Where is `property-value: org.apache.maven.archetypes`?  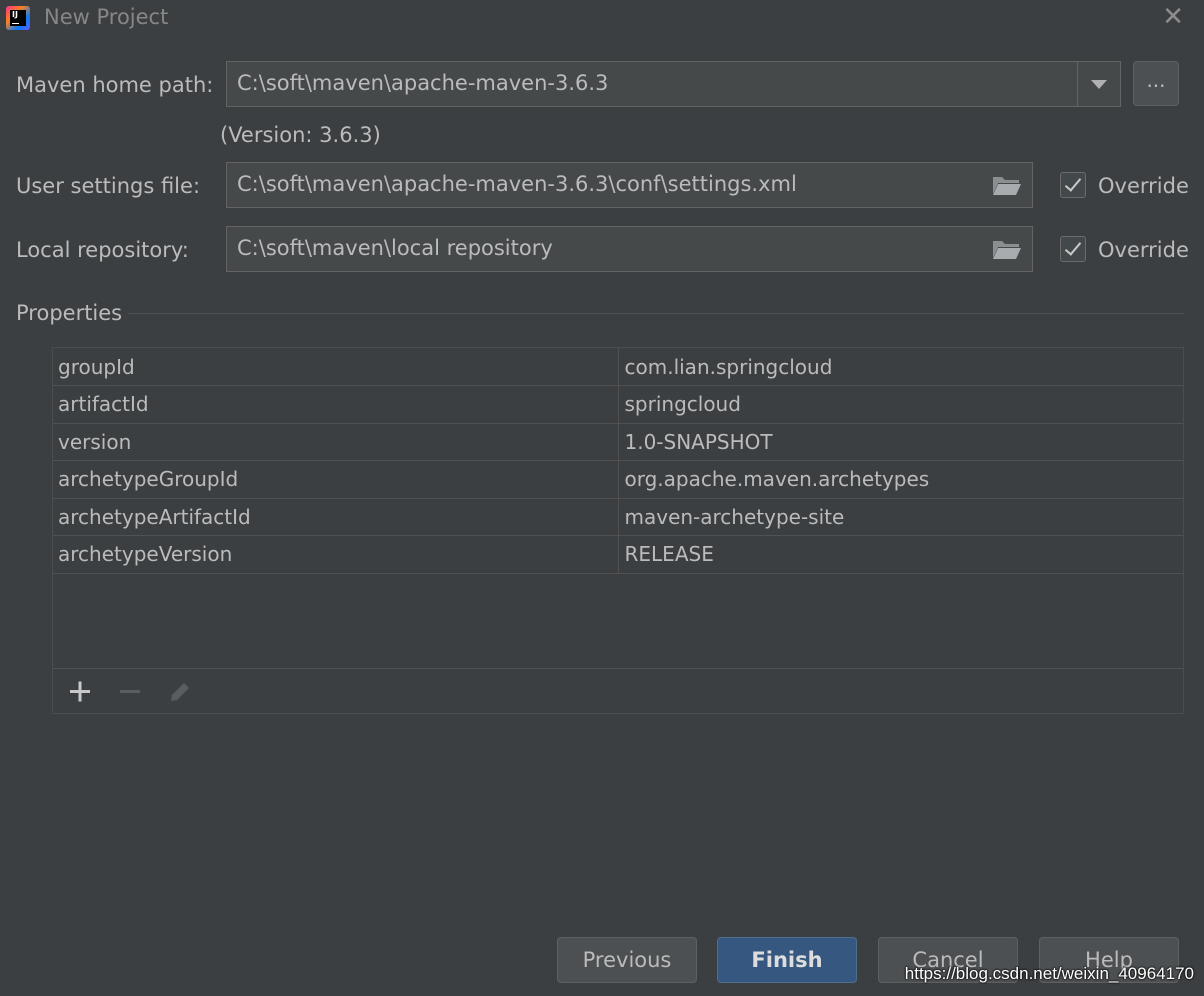
property-value: org.apache.maven.archetypes is located at coordinates (900, 479).